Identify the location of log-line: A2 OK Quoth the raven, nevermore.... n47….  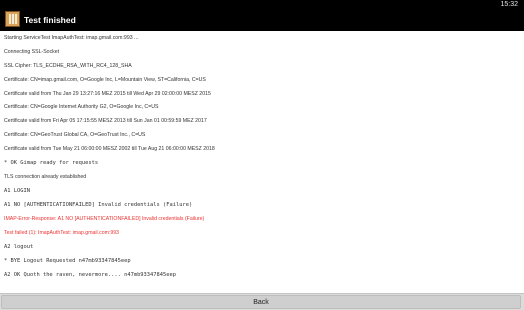
(90, 275).